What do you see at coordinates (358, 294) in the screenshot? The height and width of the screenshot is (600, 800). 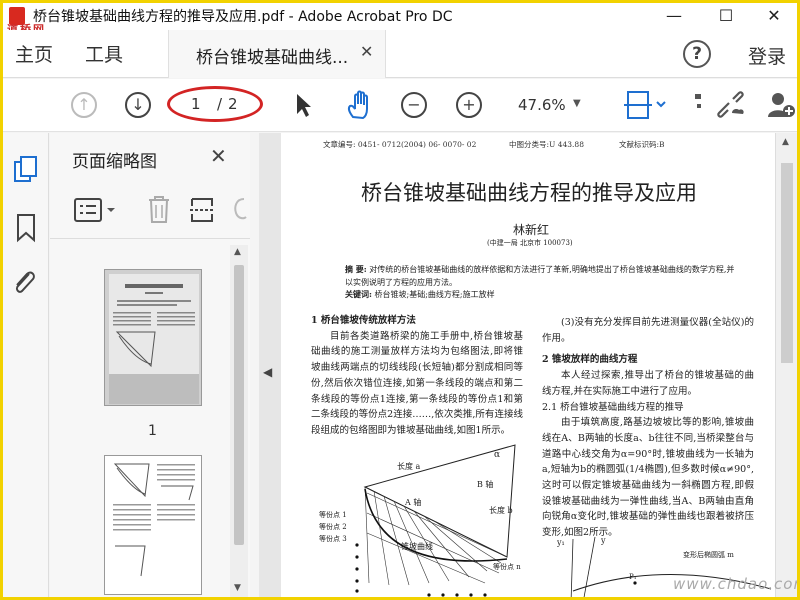 I see `keywords-label: 关键词:` at bounding box center [358, 294].